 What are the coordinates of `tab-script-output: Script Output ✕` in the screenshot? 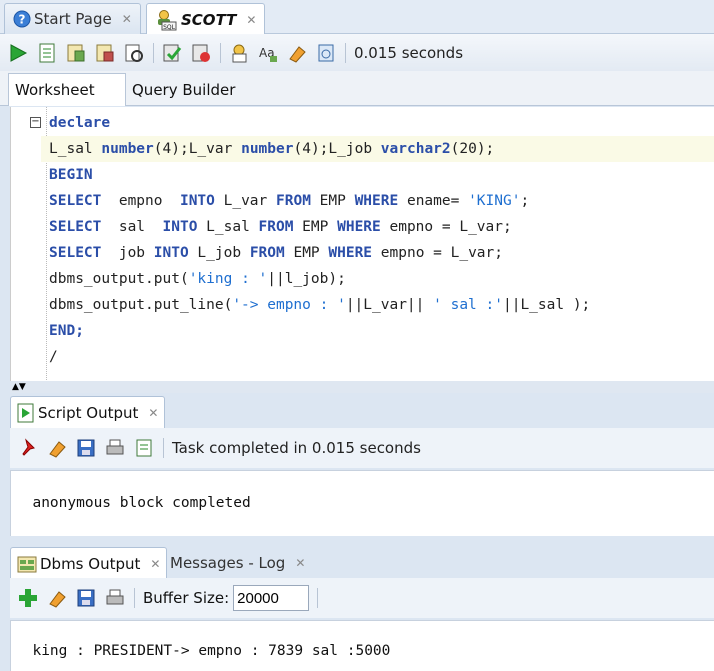 It's located at (88, 412).